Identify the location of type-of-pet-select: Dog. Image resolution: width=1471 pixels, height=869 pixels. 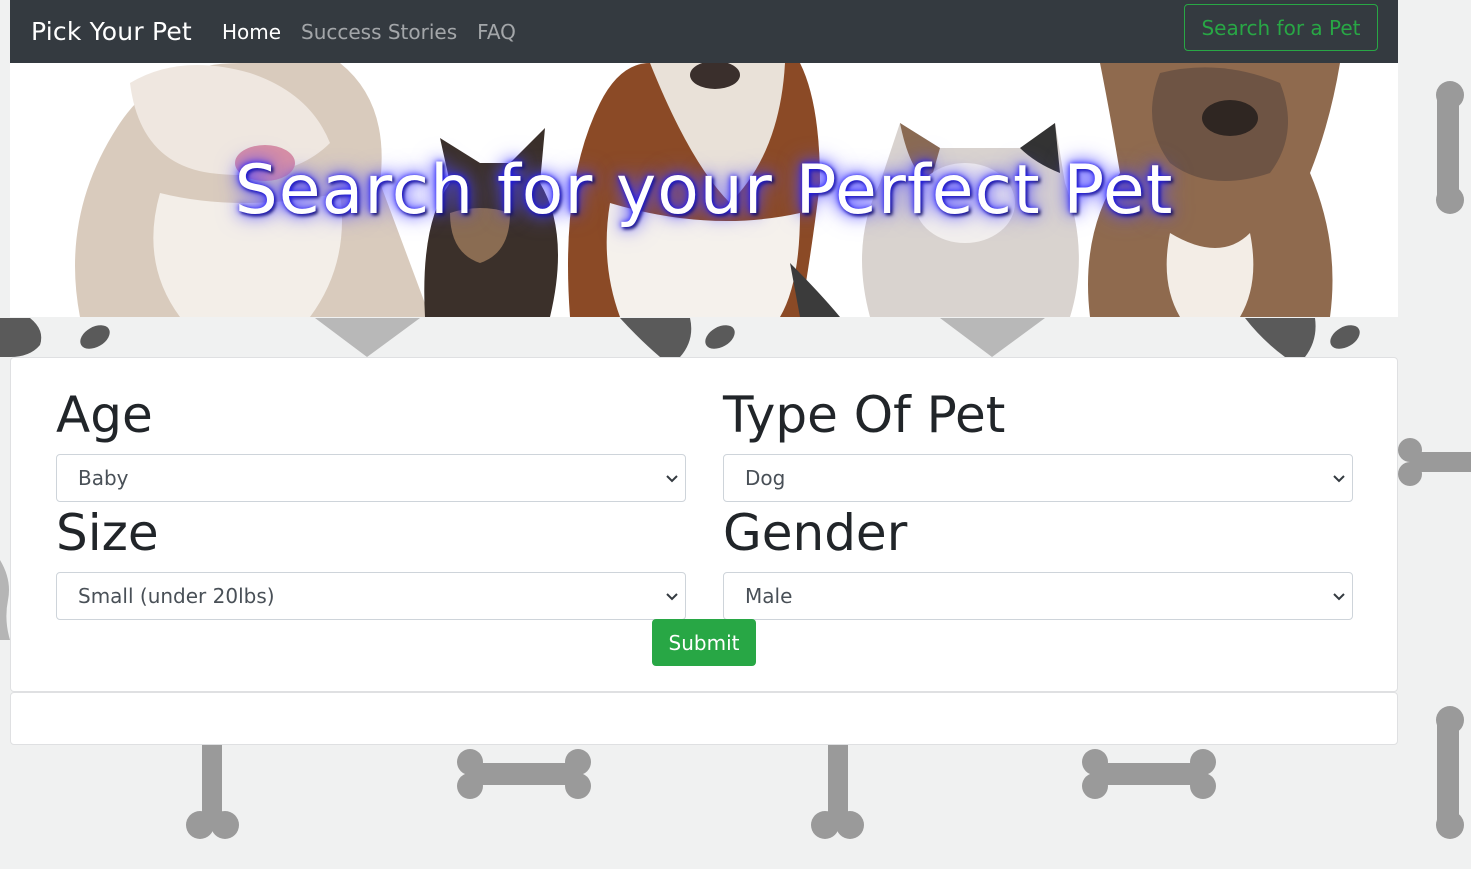
(1038, 478).